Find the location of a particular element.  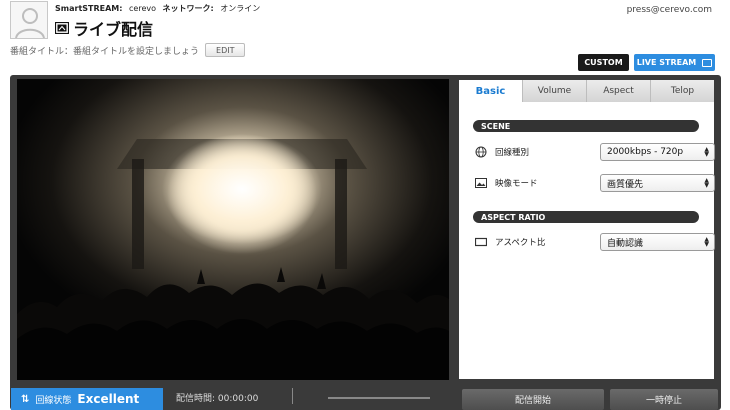

settings-tabs: Basic Volume Aspect Telop is located at coordinates (586, 91).